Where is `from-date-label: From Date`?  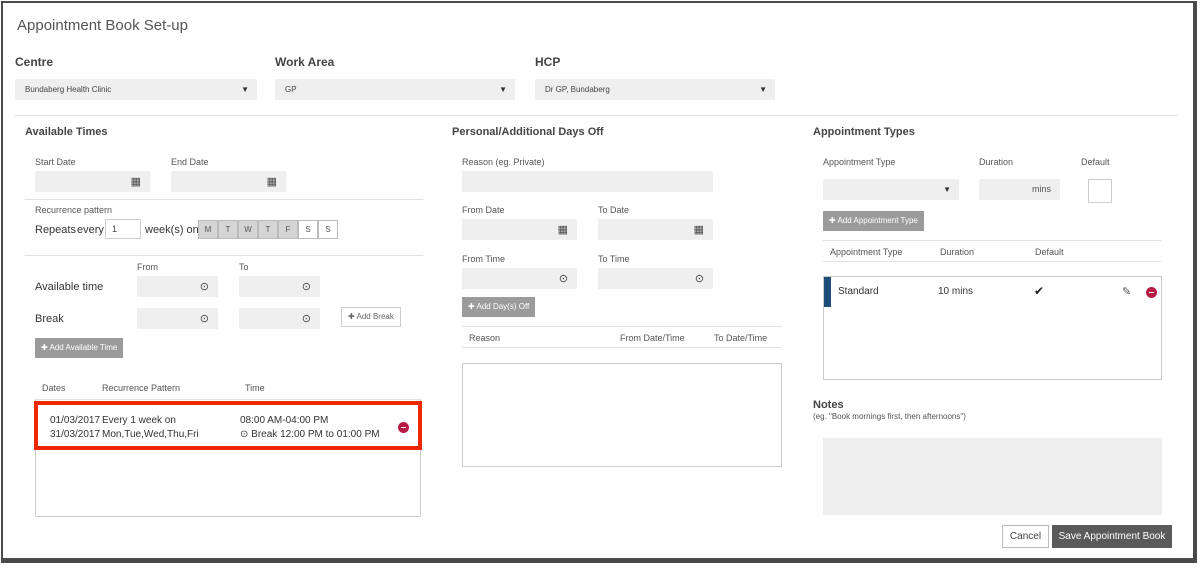 from-date-label: From Date is located at coordinates (483, 210).